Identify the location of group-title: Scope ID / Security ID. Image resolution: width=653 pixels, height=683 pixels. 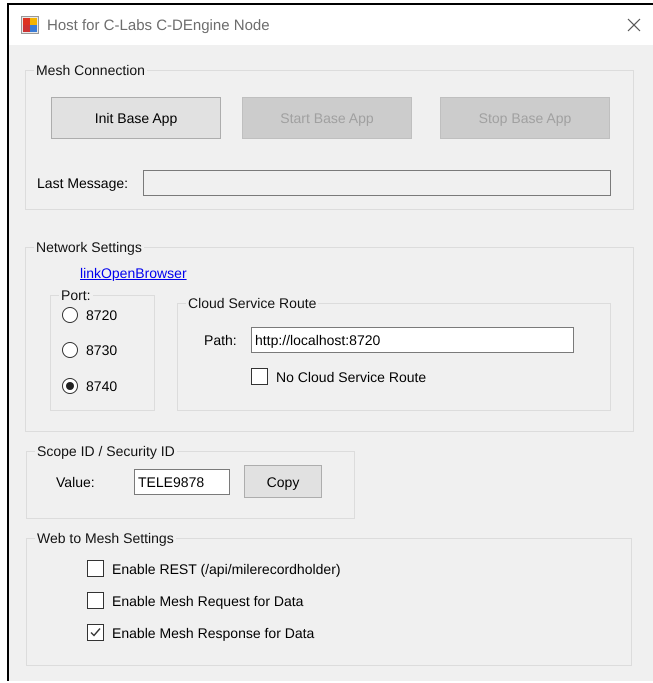
(106, 451).